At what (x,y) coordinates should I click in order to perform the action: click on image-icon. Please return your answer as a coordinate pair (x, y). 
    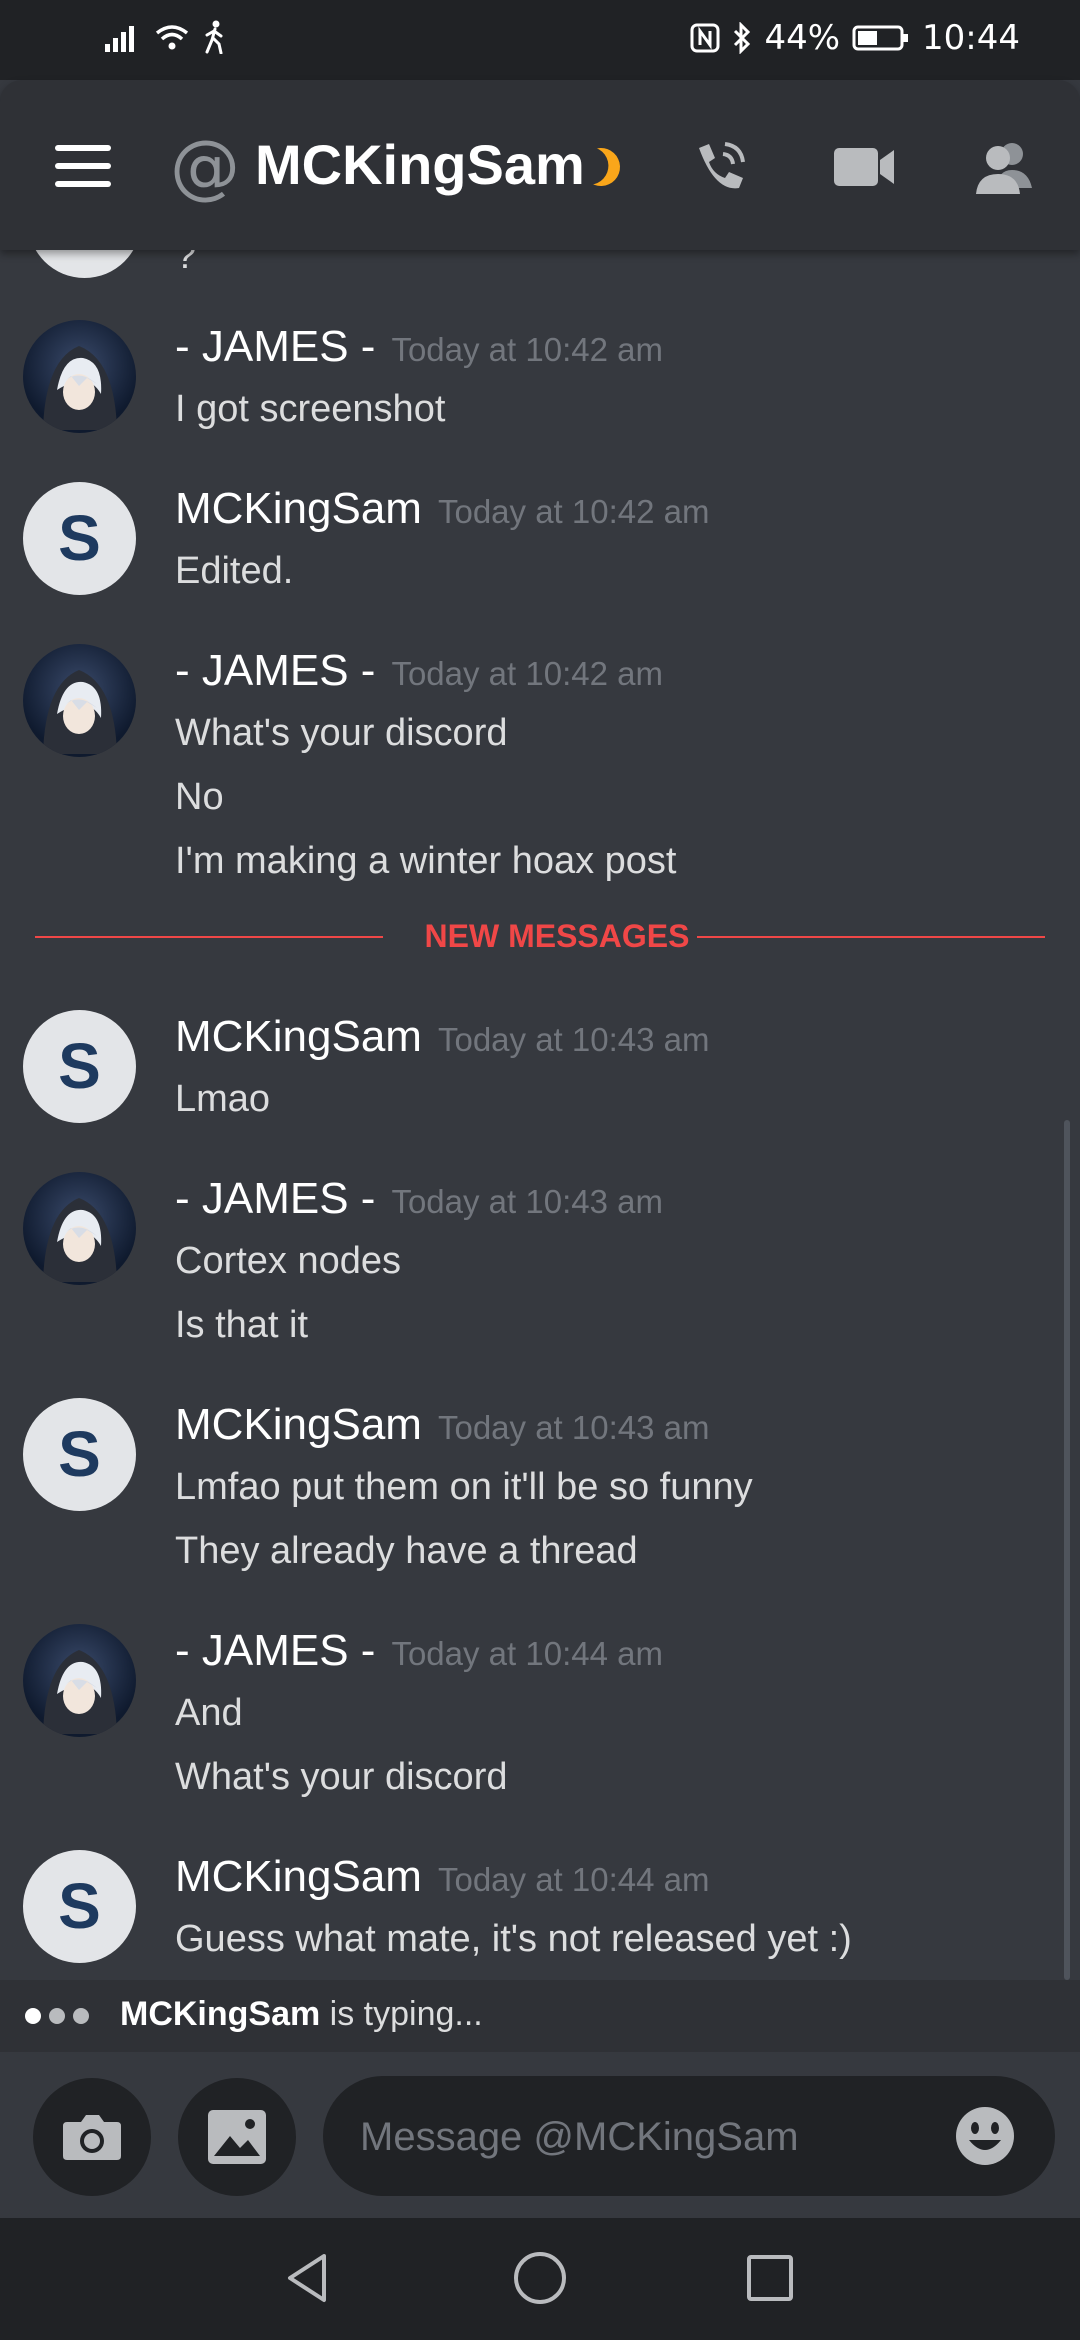
    Looking at the image, I should click on (237, 2137).